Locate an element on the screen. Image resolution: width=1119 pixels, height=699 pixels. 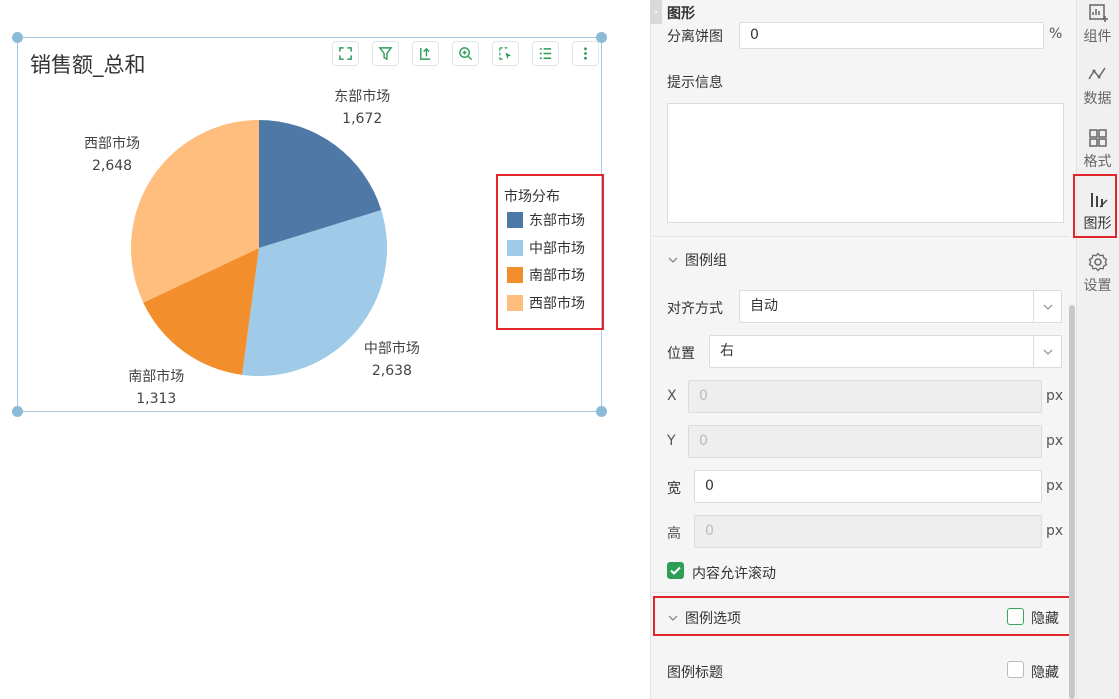
position-select-arrow is located at coordinates (1047, 351).